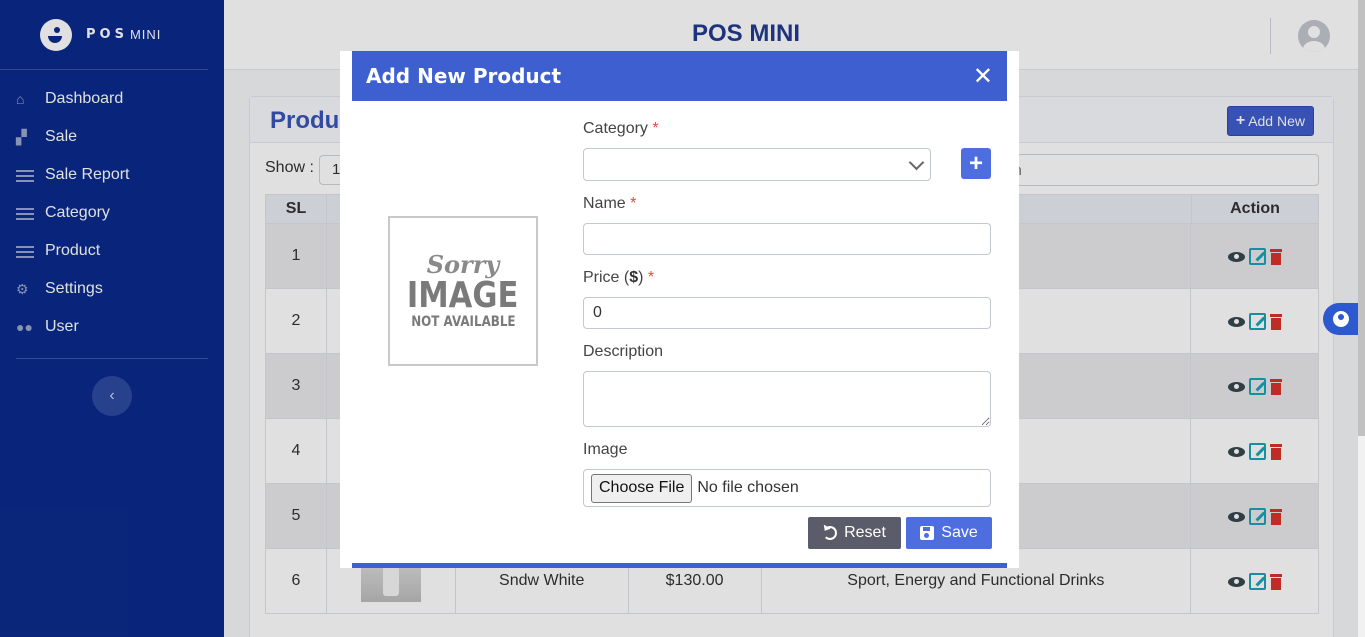  I want to click on undo-icon, so click(830, 533).